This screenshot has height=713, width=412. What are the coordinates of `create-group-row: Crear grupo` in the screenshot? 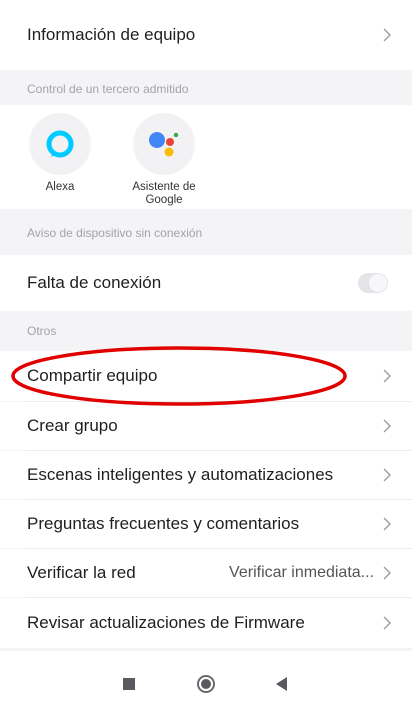 It's located at (206, 426).